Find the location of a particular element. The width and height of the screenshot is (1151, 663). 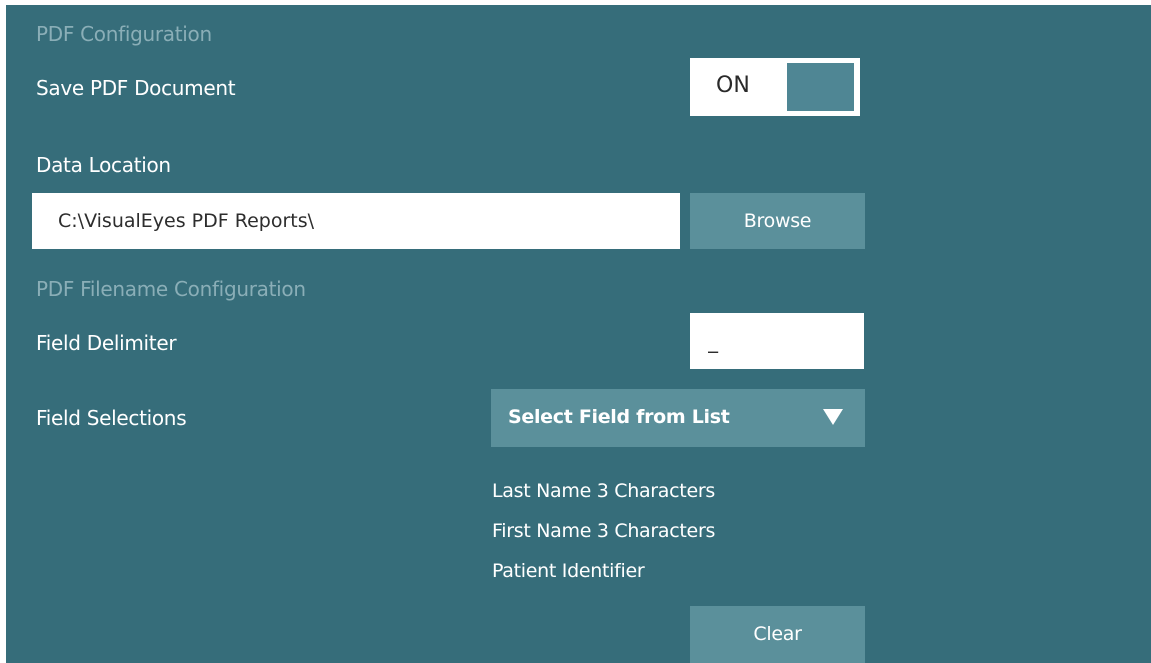

pdf-filename-configuration-heading: PDF Filename Configuration is located at coordinates (171, 289).